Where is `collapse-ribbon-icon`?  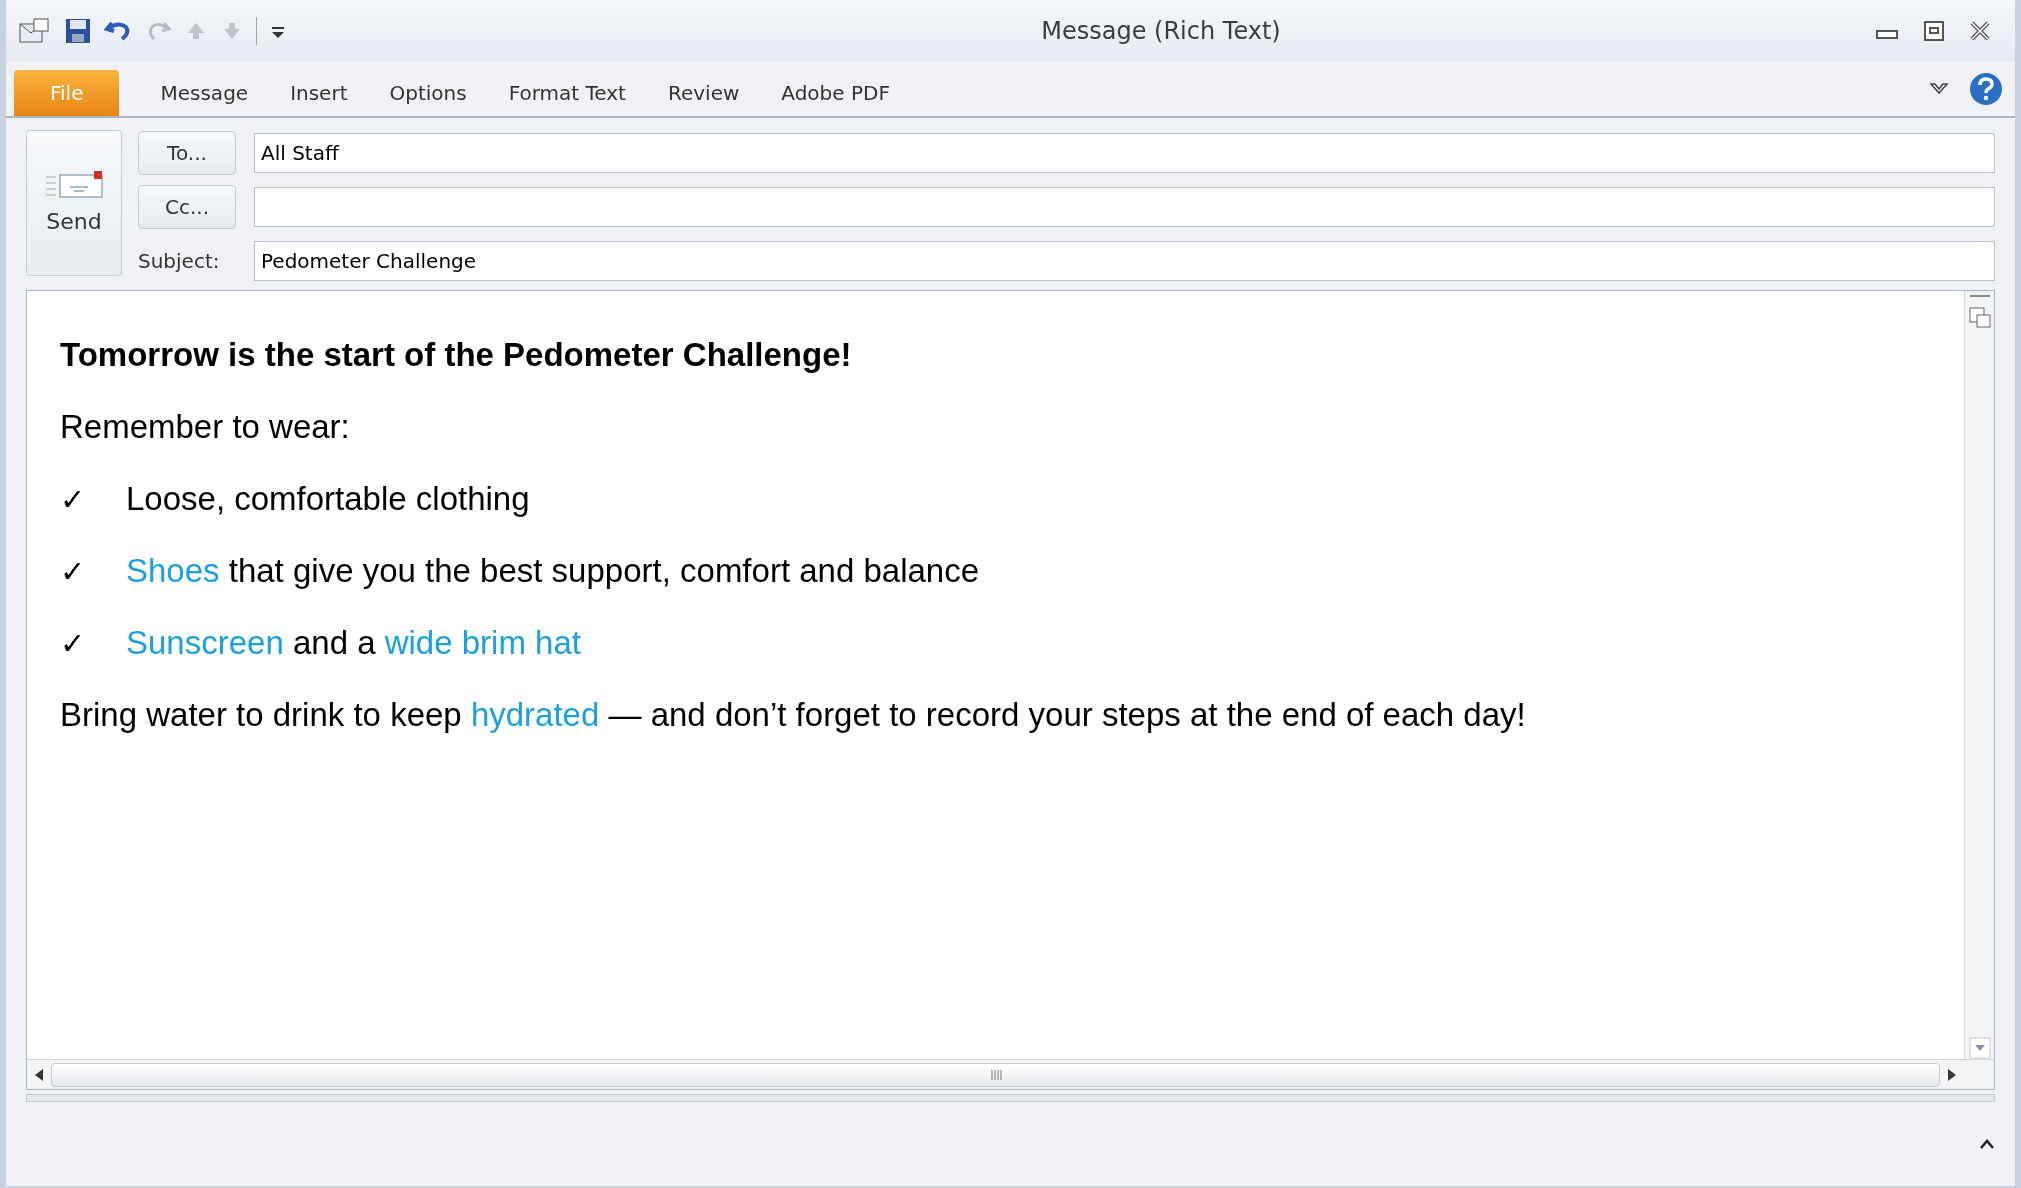
collapse-ribbon-icon is located at coordinates (1939, 89).